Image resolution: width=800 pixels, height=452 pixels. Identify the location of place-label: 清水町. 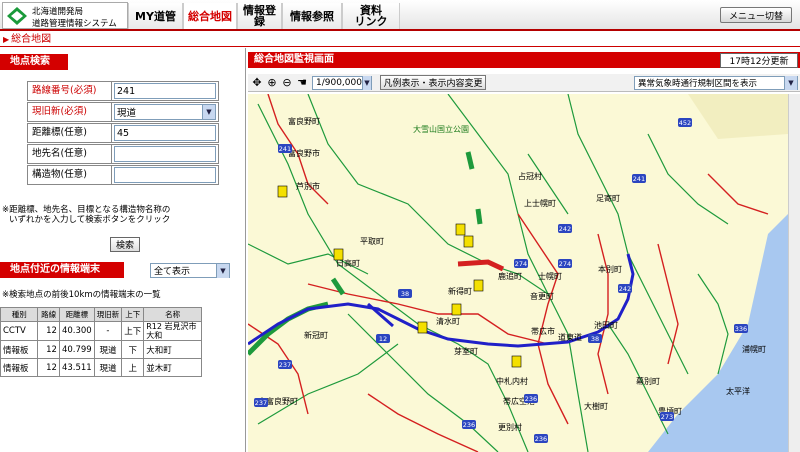
(448, 321).